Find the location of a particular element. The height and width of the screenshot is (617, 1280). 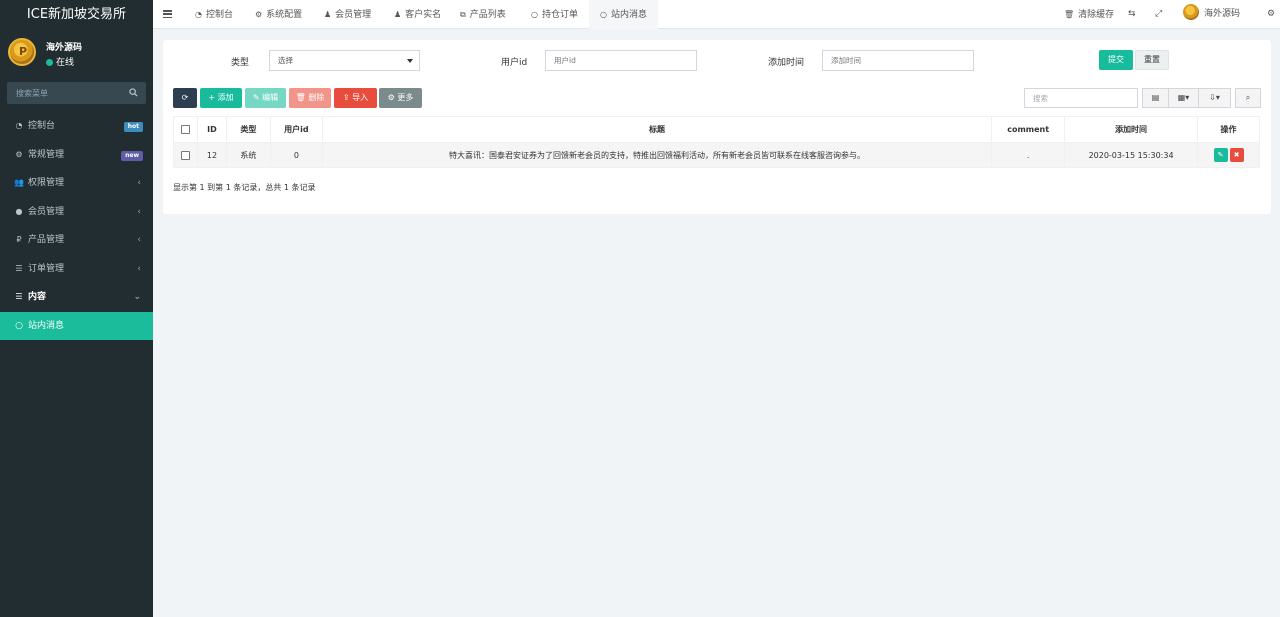

delete-button: 🗑 删除 is located at coordinates (310, 98).